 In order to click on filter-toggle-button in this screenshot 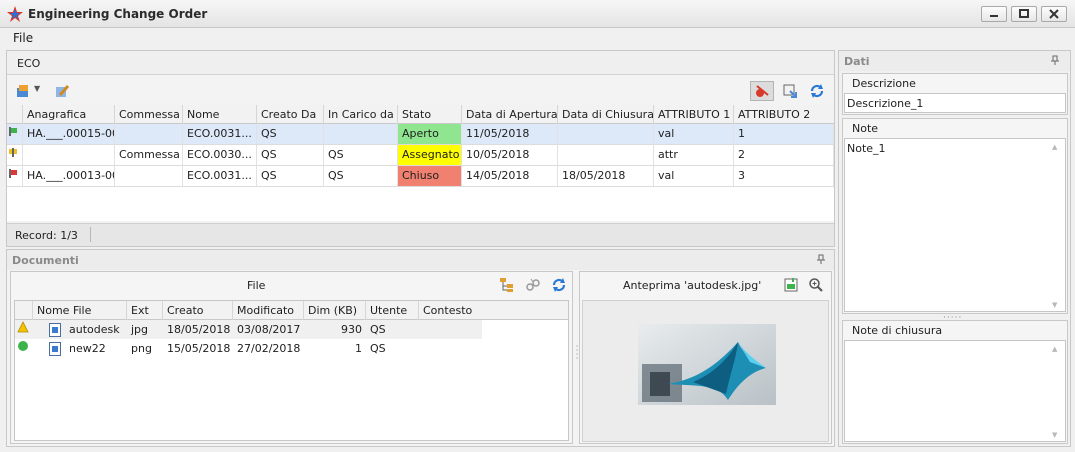, I will do `click(762, 91)`.